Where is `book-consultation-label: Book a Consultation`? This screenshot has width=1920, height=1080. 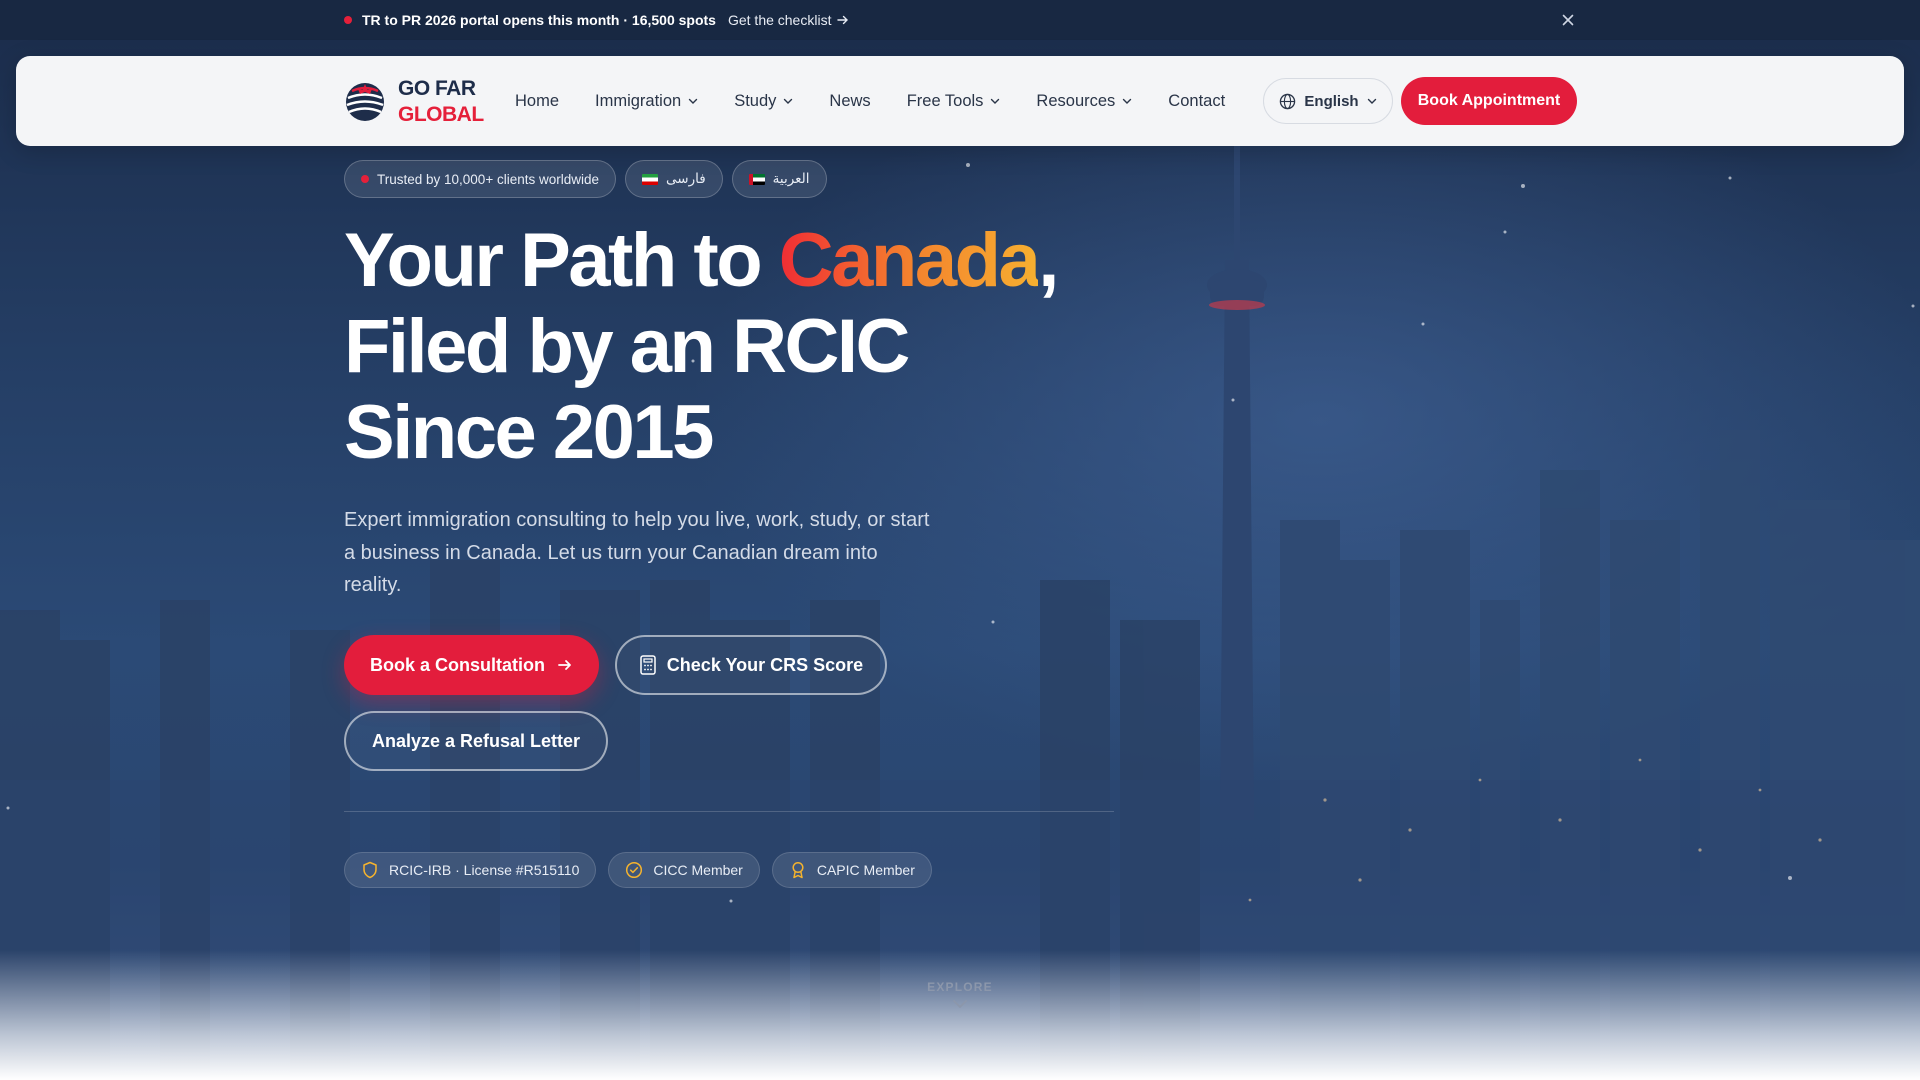
book-consultation-label: Book a Consultation is located at coordinates (457, 664).